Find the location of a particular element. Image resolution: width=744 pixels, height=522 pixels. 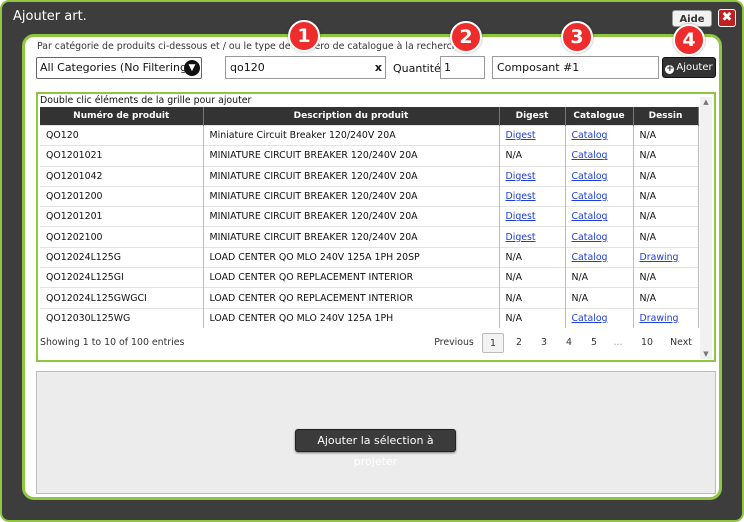

pagination-page-10: 10 is located at coordinates (647, 343).